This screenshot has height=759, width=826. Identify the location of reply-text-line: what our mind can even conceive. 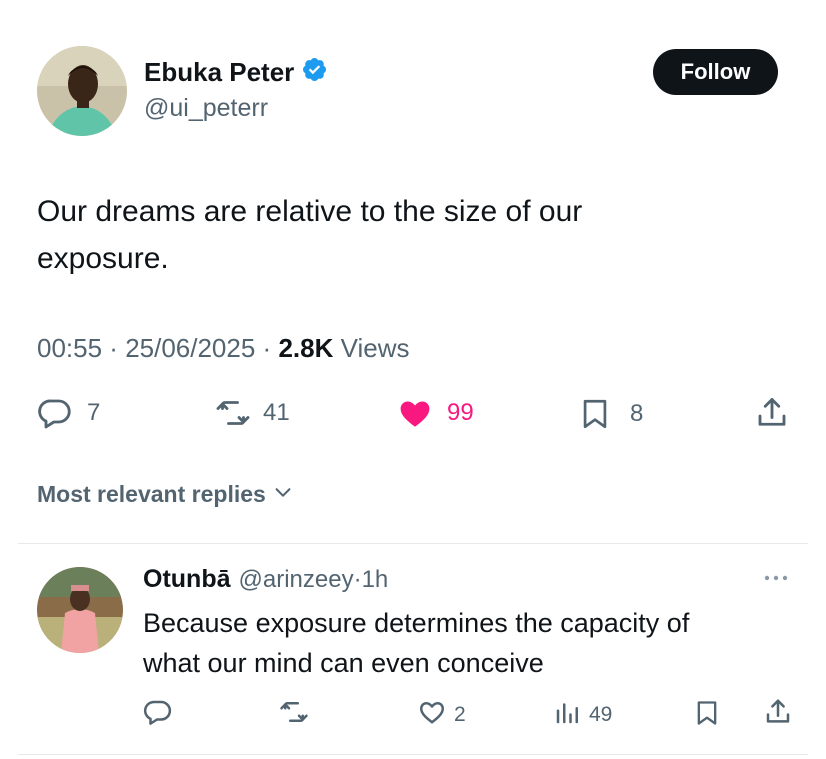
(343, 663).